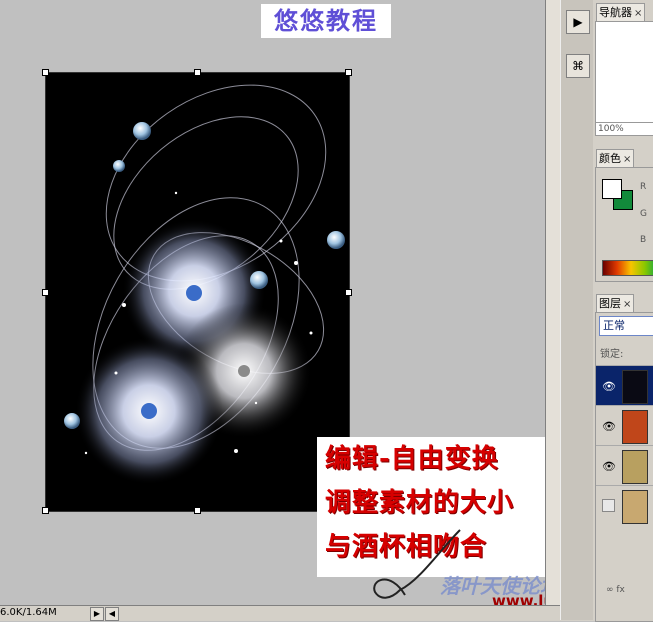  What do you see at coordinates (624, 72) in the screenshot?
I see `navigator-preview` at bounding box center [624, 72].